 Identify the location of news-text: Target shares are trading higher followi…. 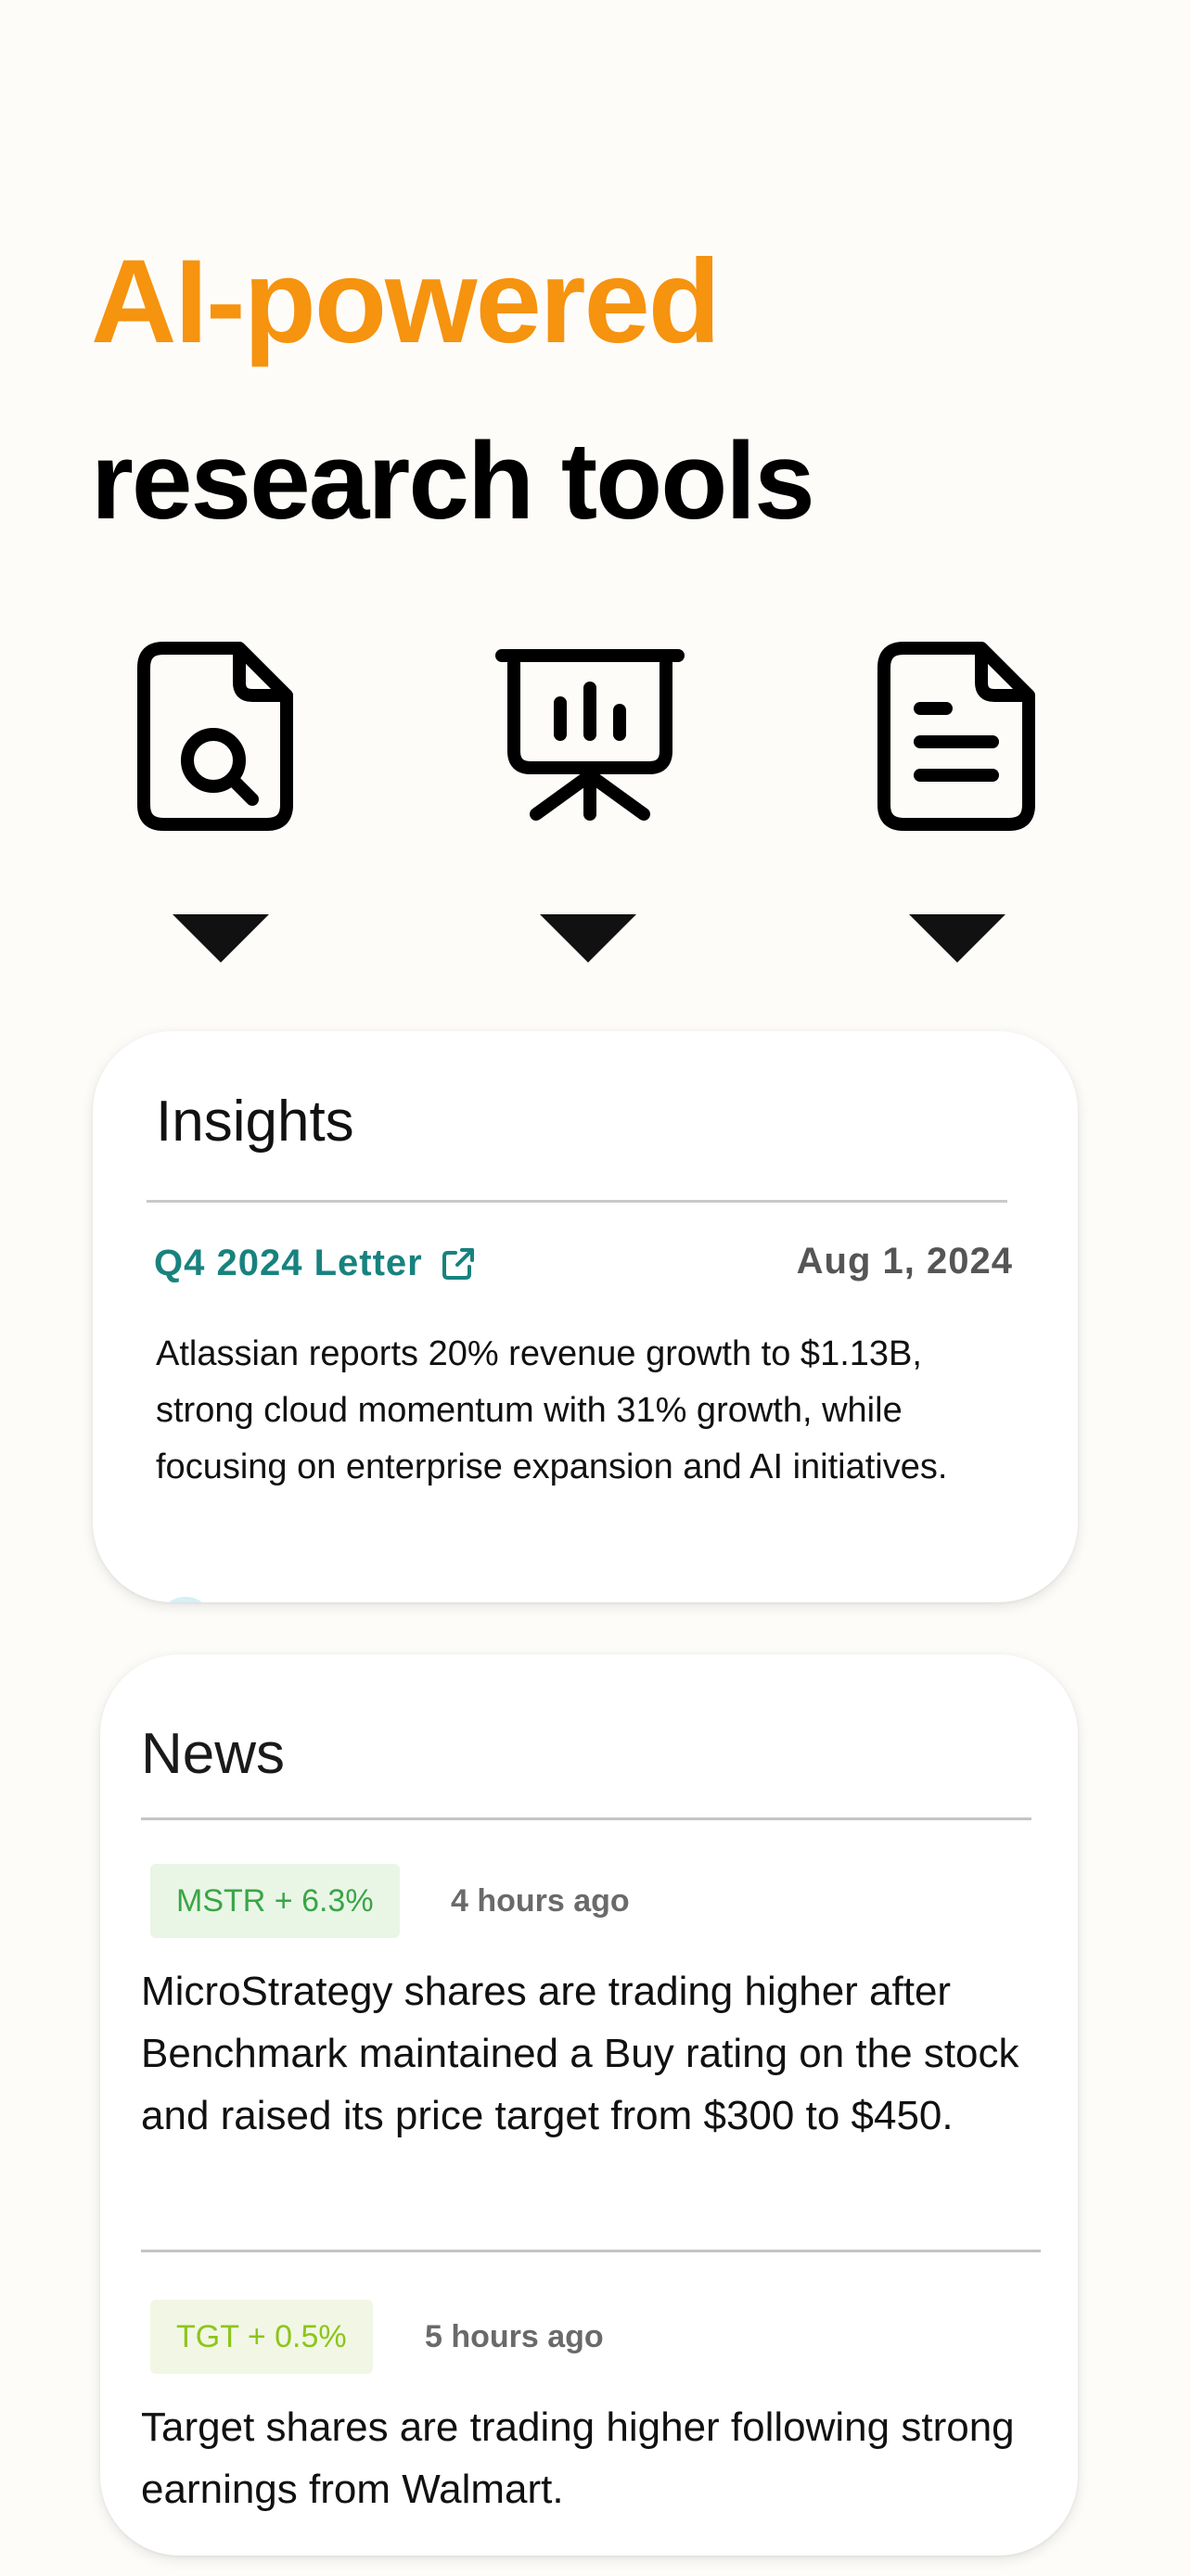
(578, 2458).